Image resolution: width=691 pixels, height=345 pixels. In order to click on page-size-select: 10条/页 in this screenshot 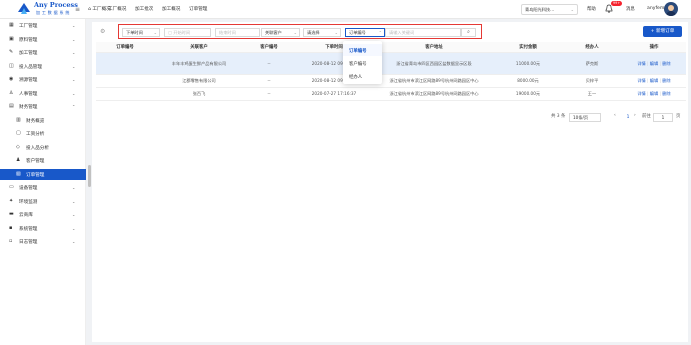, I will do `click(585, 117)`.